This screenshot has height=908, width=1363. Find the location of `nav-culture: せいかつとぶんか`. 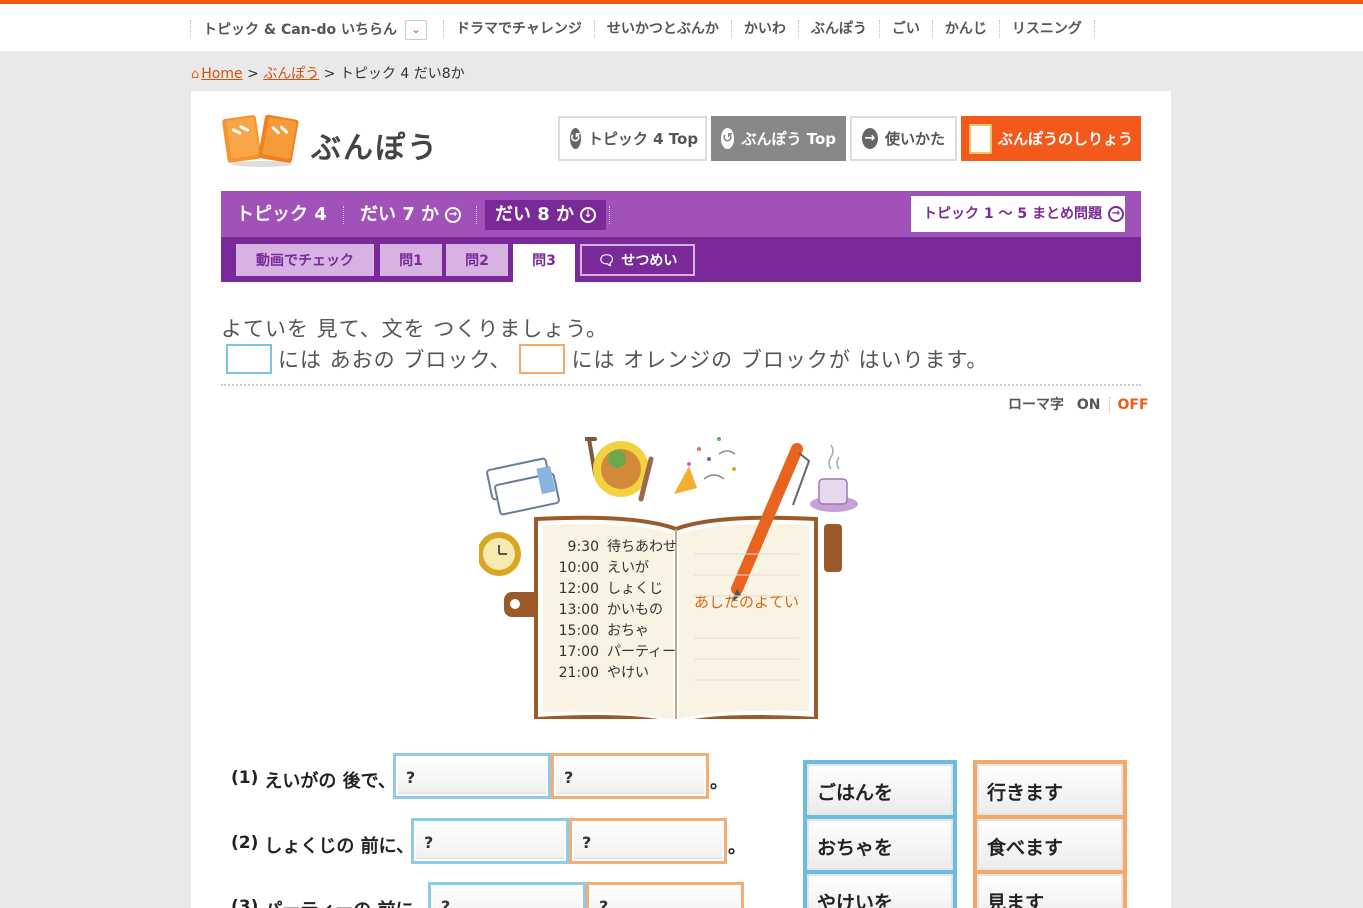

nav-culture: せいかつとぶんか is located at coordinates (662, 29).